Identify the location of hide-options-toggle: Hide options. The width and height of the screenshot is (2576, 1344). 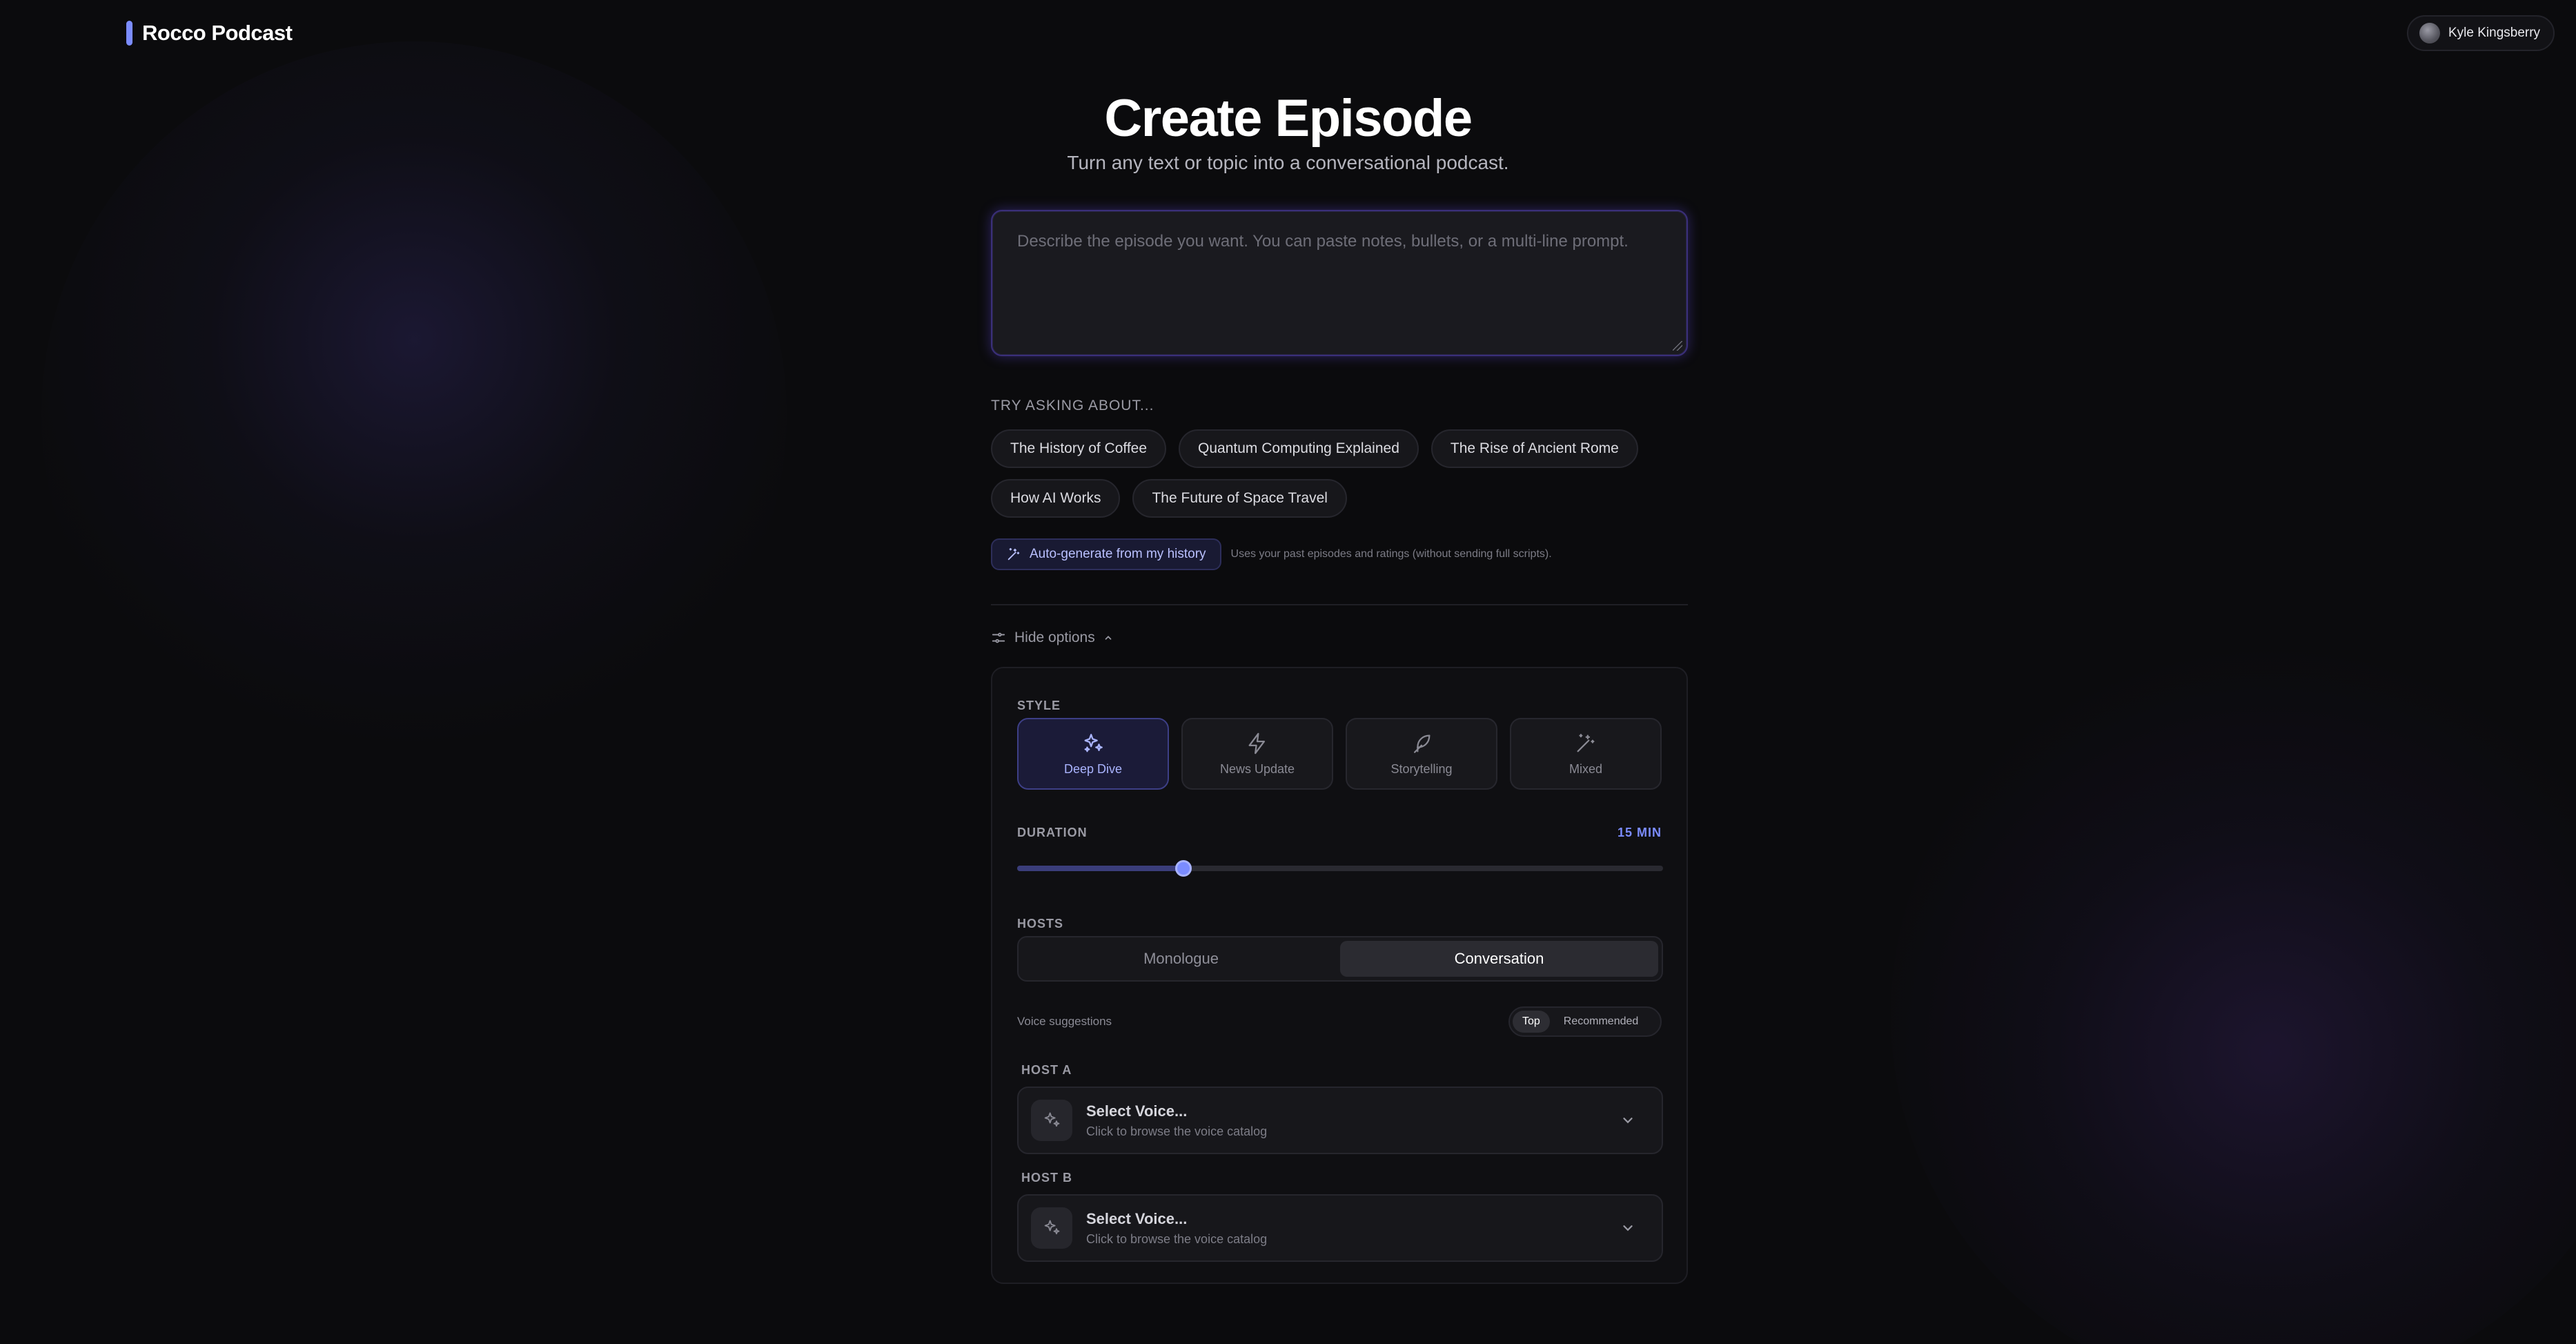
(1339, 638).